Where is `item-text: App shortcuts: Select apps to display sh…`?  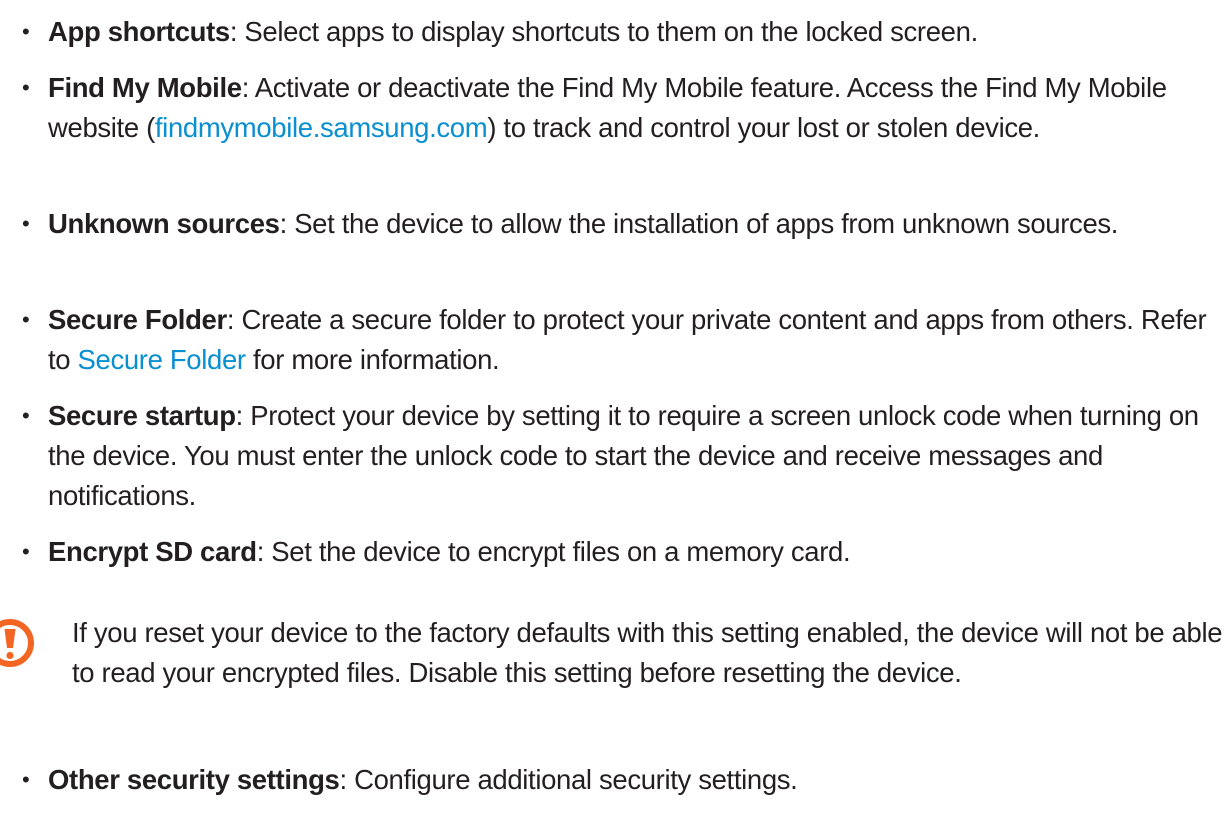 item-text: App shortcuts: Select apps to display sh… is located at coordinates (634, 32).